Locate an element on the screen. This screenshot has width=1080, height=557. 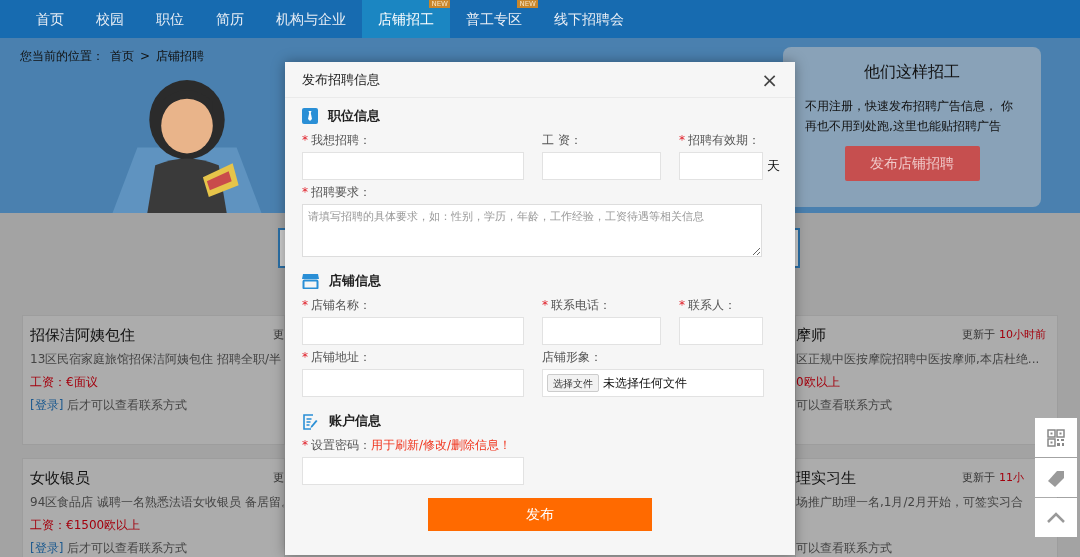
field-label: 工 资： is located at coordinates (562, 140).